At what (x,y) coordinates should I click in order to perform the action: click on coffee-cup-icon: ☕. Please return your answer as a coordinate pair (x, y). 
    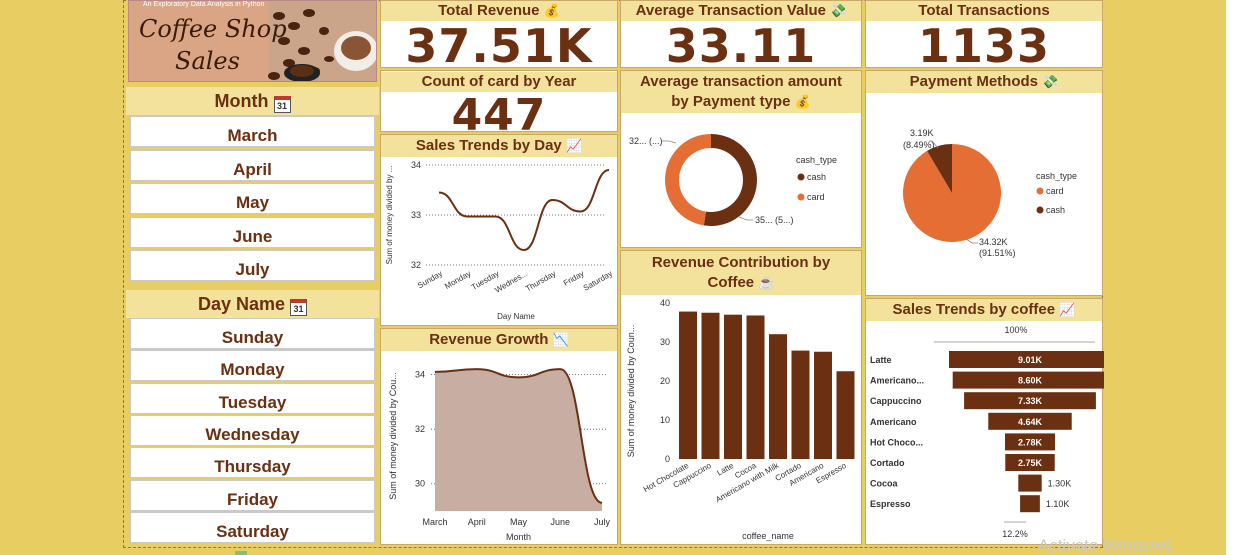
    Looking at the image, I should click on (766, 282).